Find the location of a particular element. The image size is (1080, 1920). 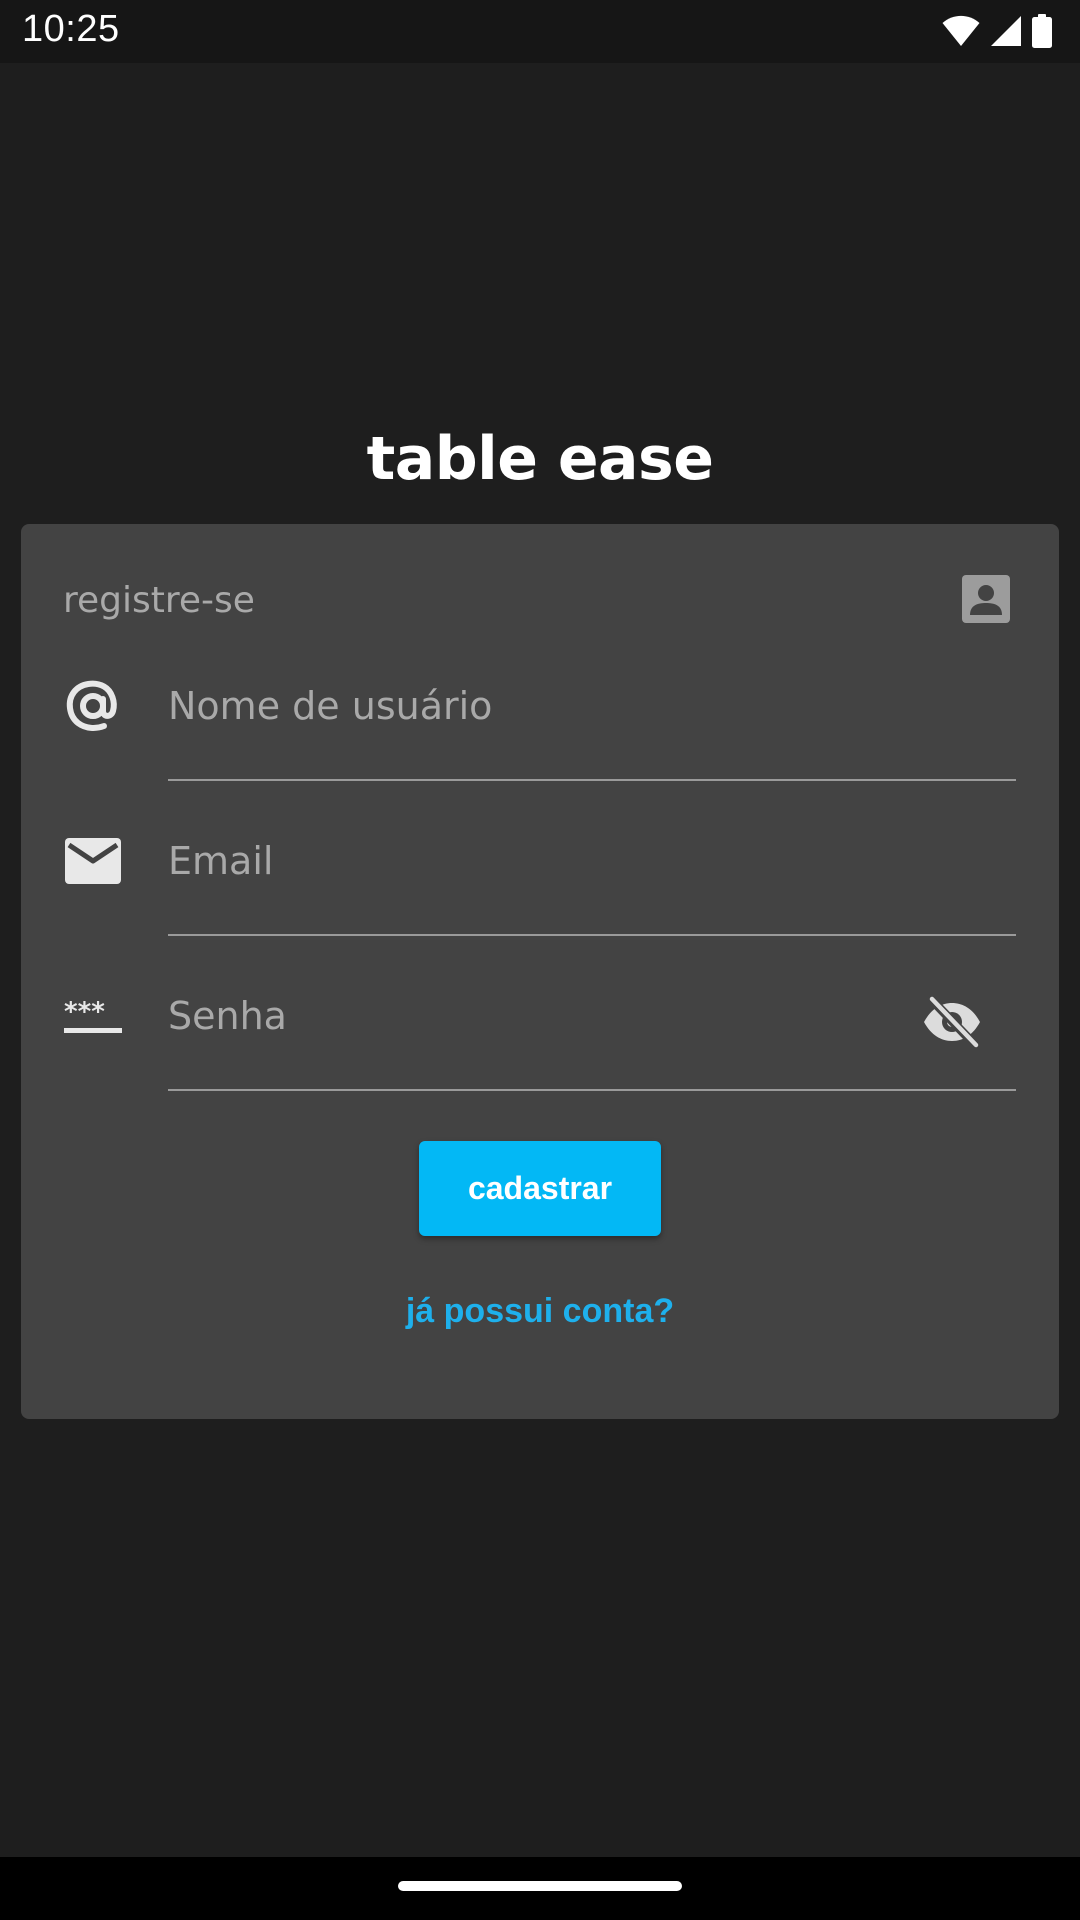

password-underline is located at coordinates (592, 1090).